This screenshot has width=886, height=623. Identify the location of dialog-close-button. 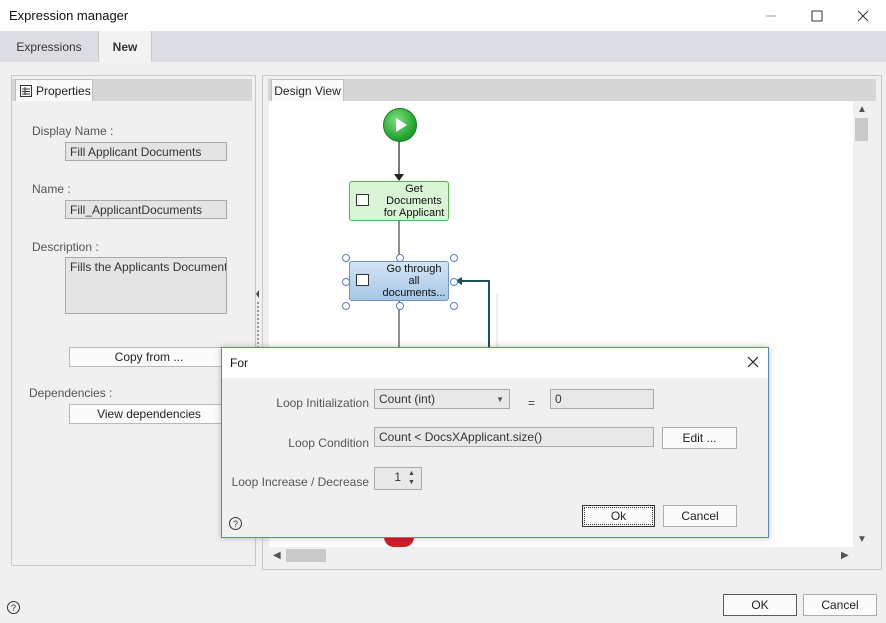
(753, 362).